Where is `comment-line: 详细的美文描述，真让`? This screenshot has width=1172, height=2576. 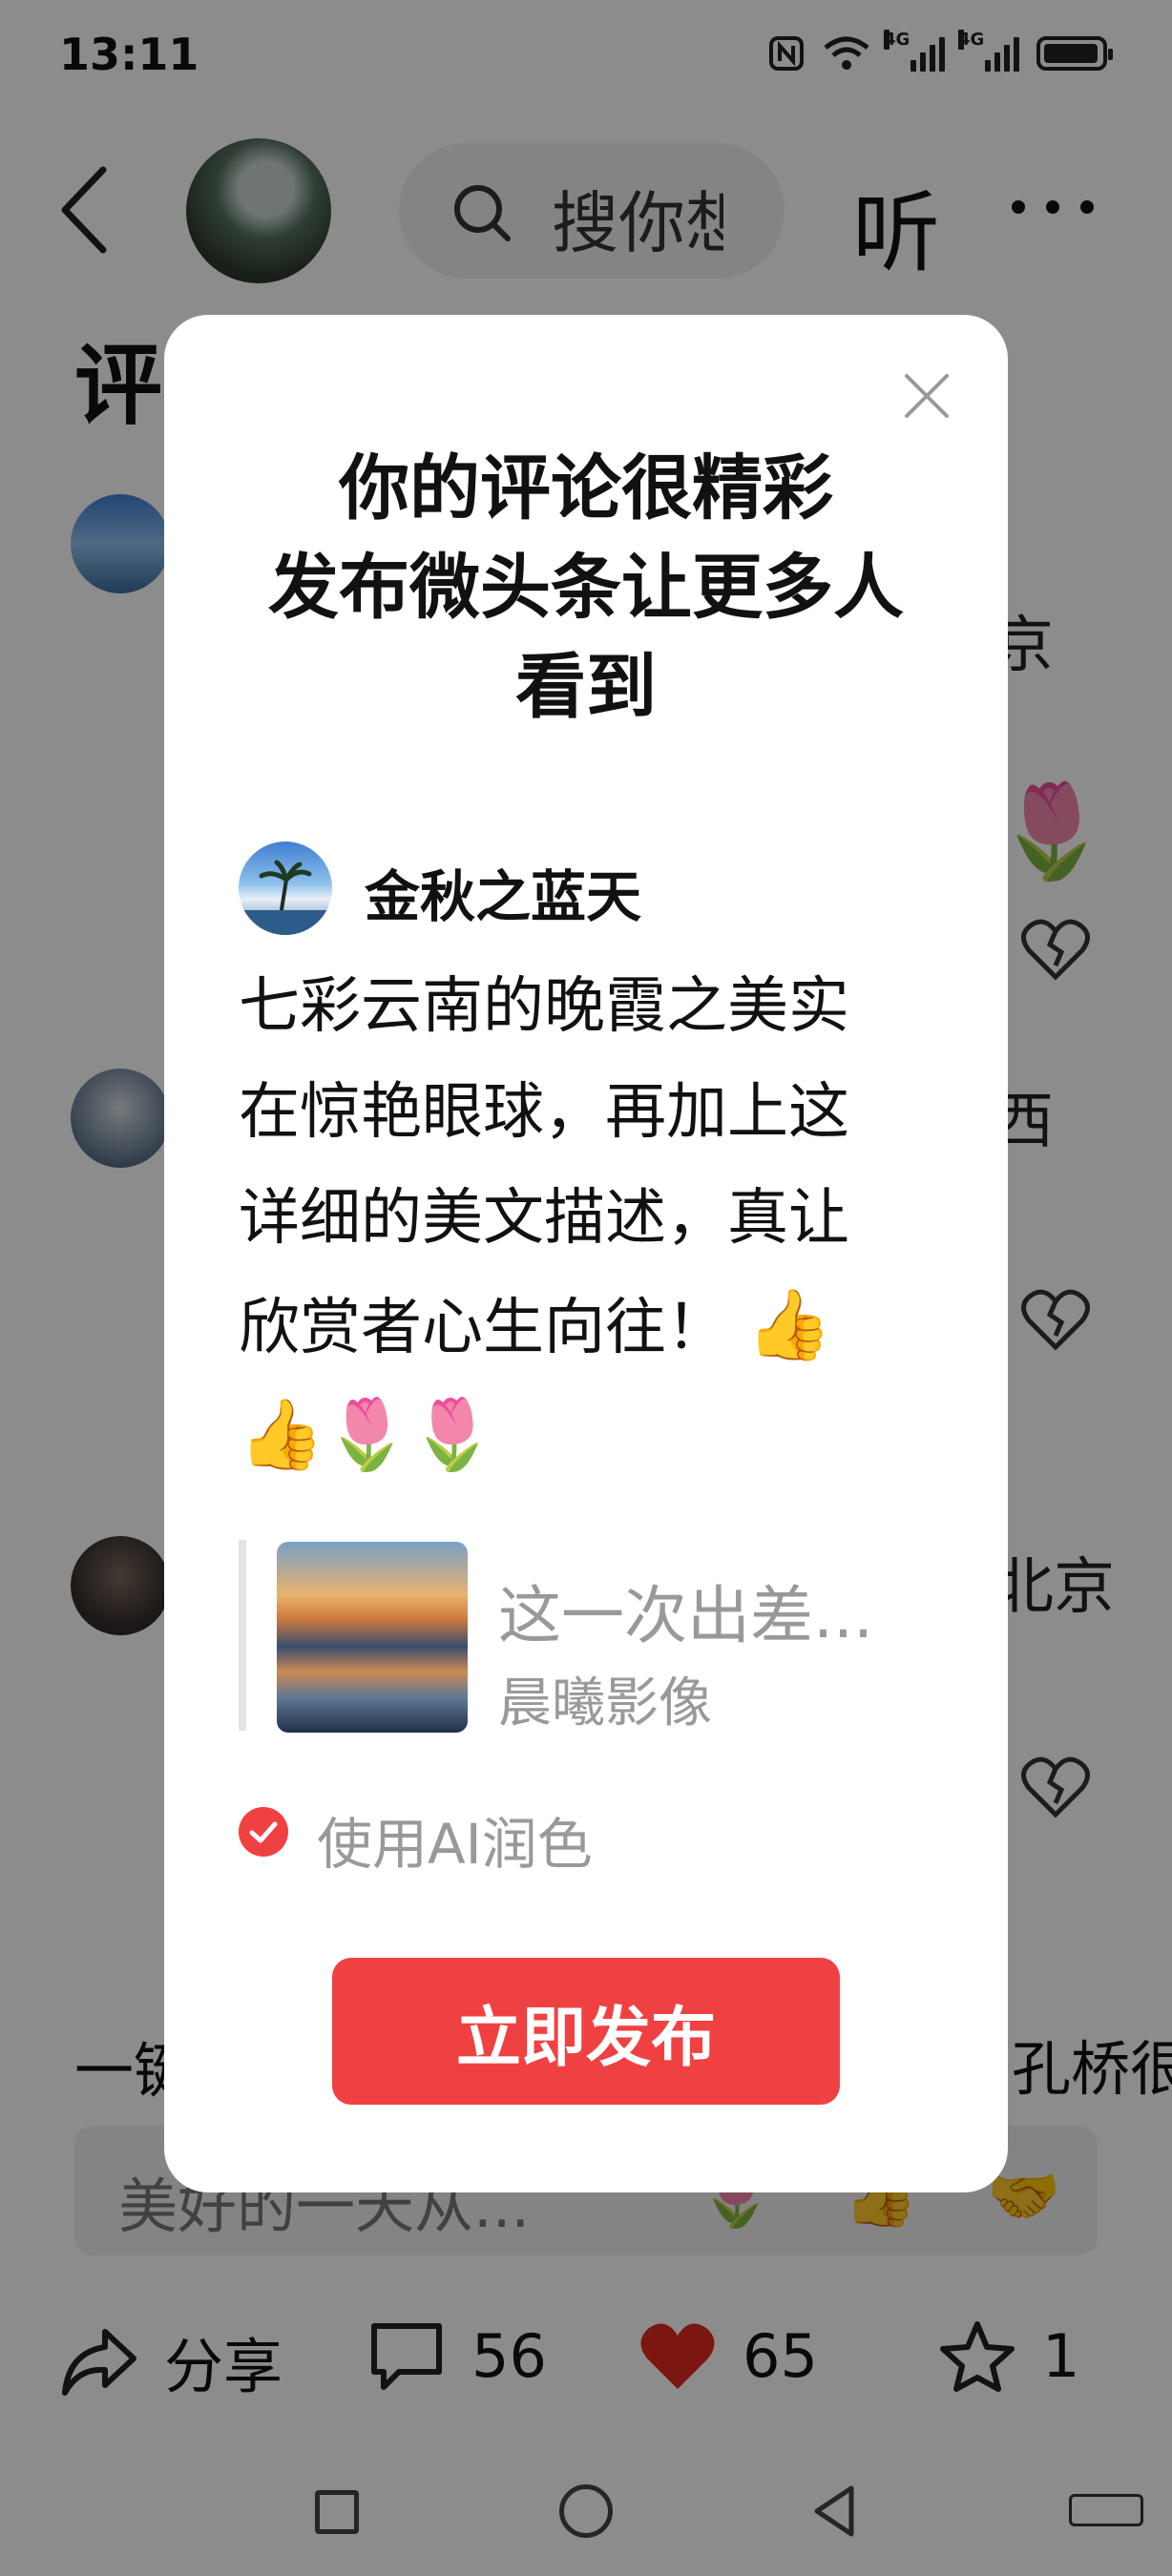
comment-line: 详细的美文描述，真让 is located at coordinates (544, 1218).